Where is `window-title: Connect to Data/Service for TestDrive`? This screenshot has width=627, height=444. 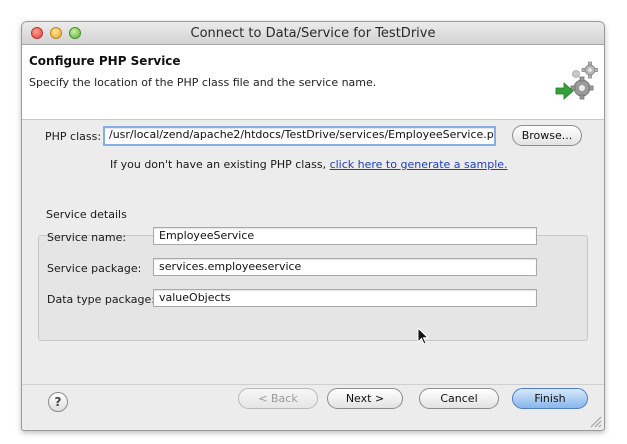 window-title: Connect to Data/Service for TestDrive is located at coordinates (313, 33).